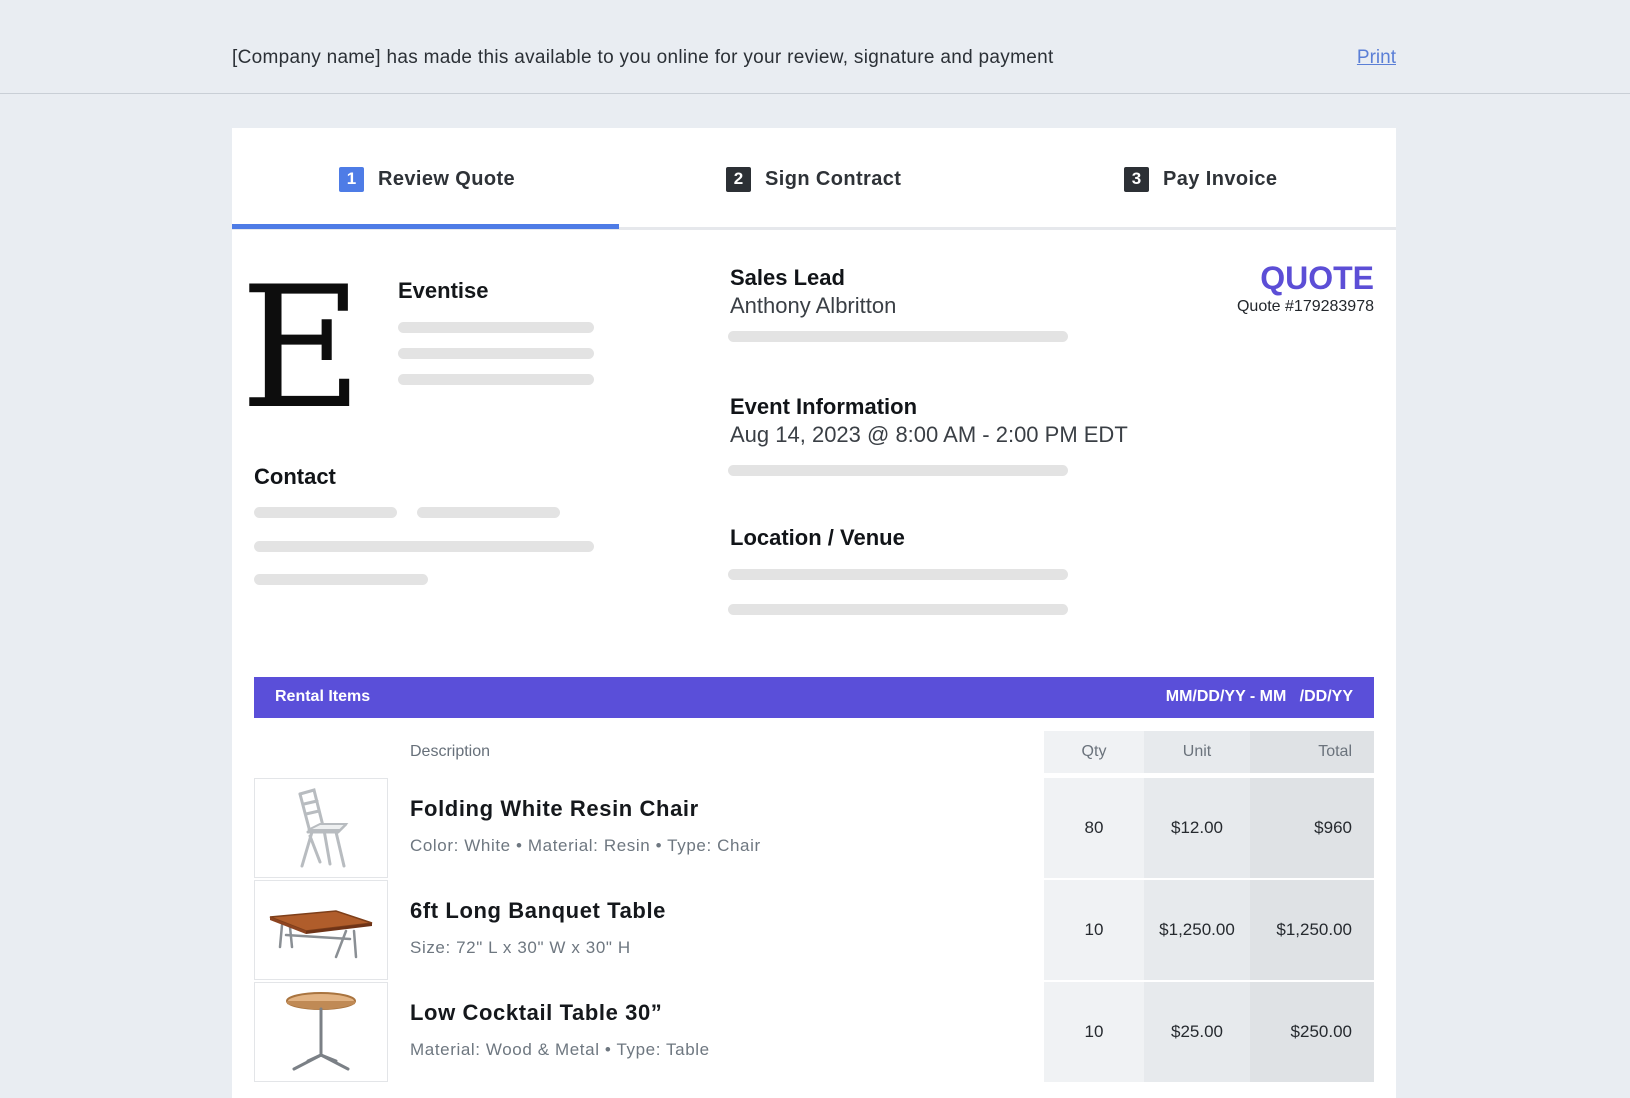 Image resolution: width=1630 pixels, height=1098 pixels. What do you see at coordinates (585, 845) in the screenshot?
I see `item-specs: Color: White • Material: Resin • Type` at bounding box center [585, 845].